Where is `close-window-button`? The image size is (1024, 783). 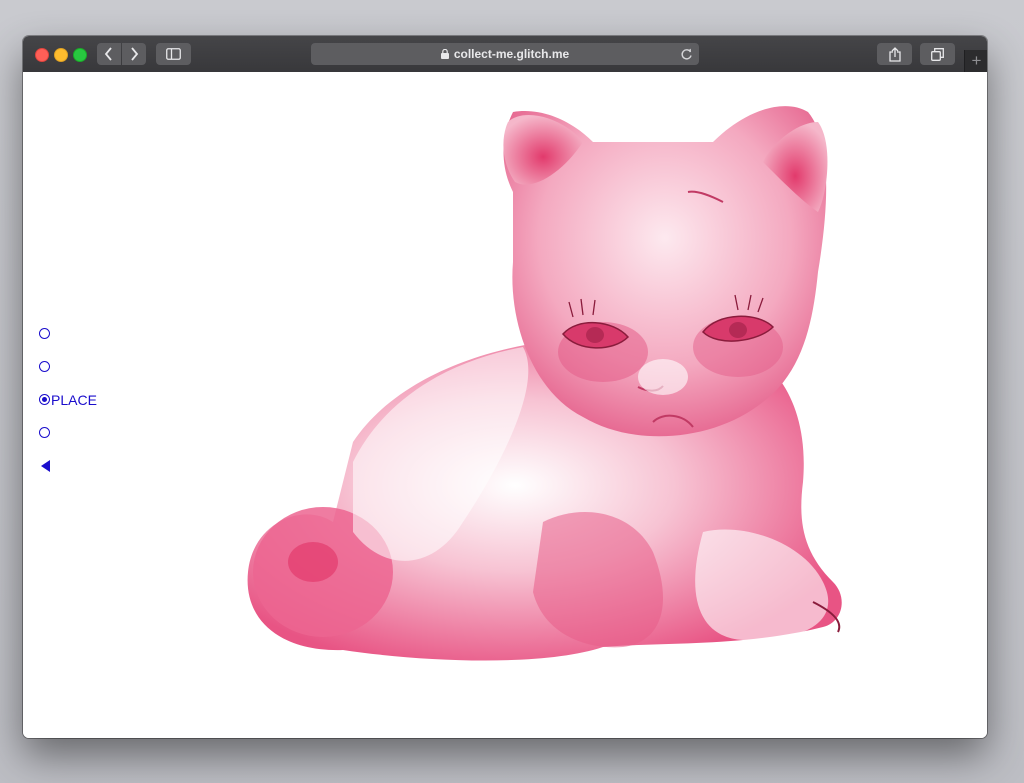
close-window-button is located at coordinates (42, 55).